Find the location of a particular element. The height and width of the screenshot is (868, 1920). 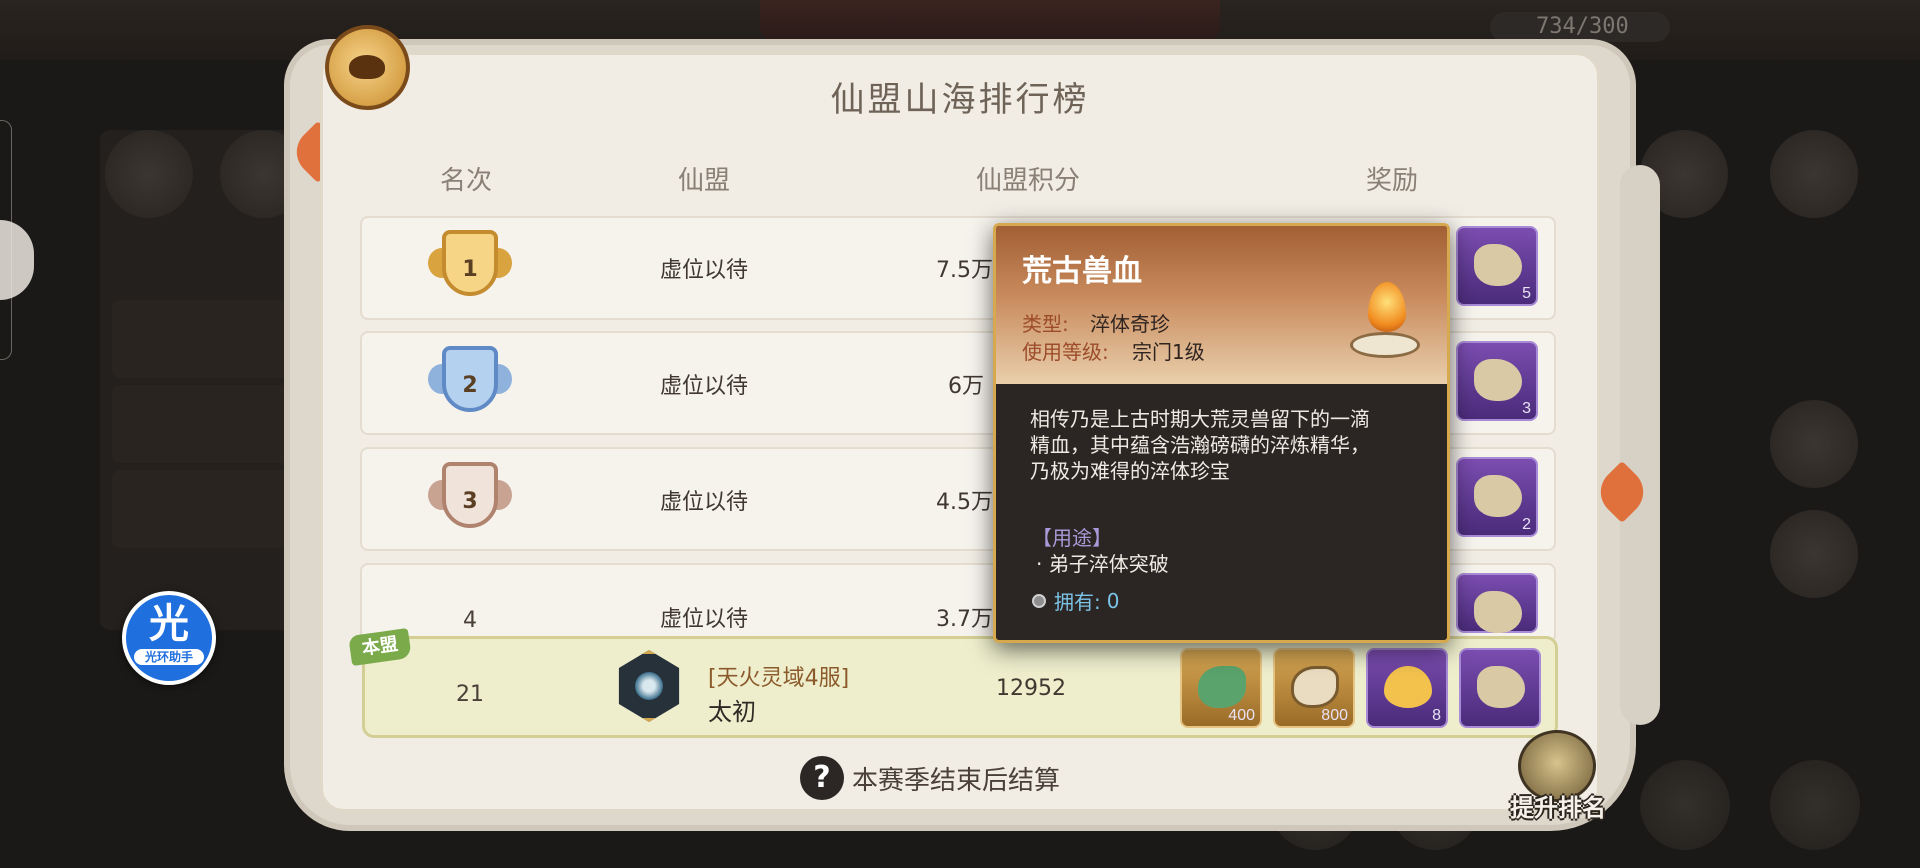

item-usage-heading: 【用途】 is located at coordinates (1072, 538).